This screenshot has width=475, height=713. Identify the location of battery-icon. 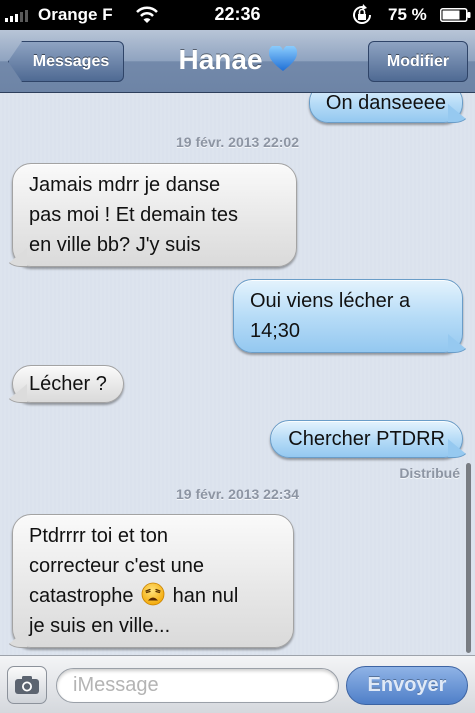
(455, 15).